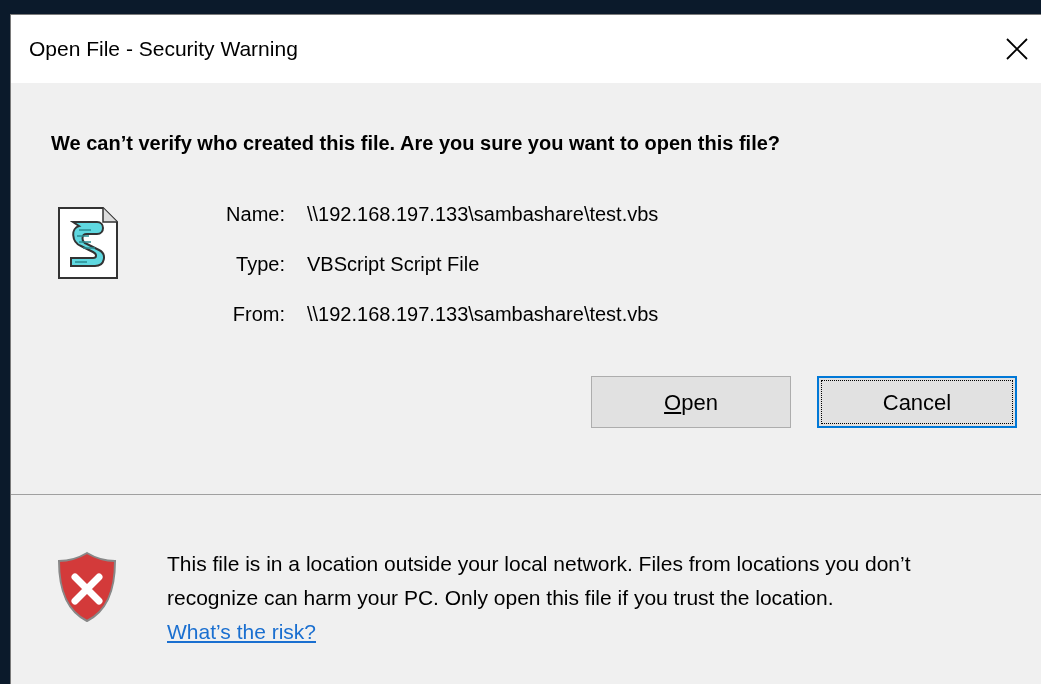  I want to click on warning-heading: We can’t verify who created this file. Are you sure you want to open this file?, so click(416, 143).